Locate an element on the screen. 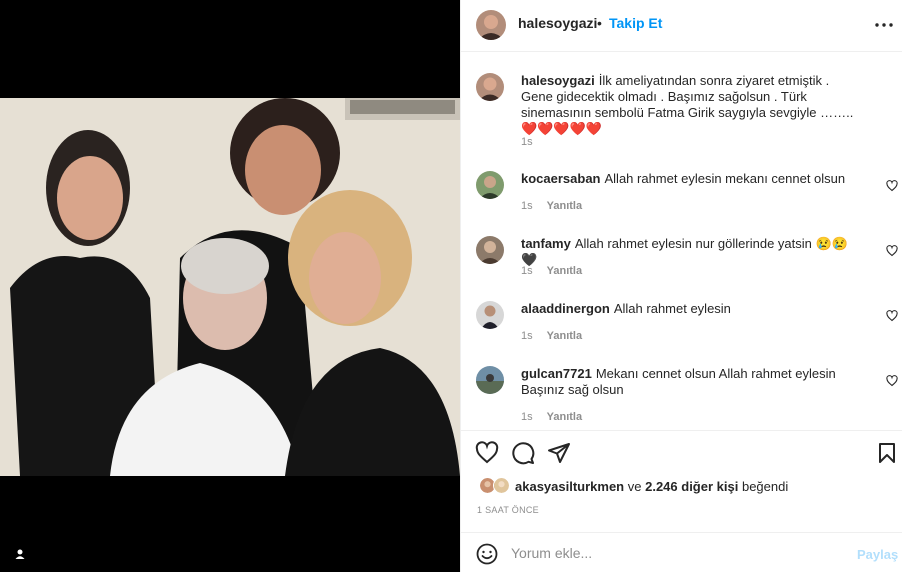 The width and height of the screenshot is (902, 572). emoji-icon is located at coordinates (487, 554).